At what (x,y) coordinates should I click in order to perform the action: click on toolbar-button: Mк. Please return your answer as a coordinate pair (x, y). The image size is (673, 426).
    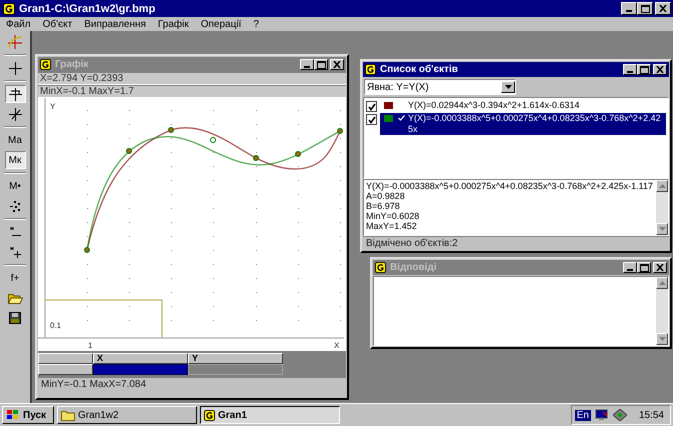
    Looking at the image, I should click on (15, 160).